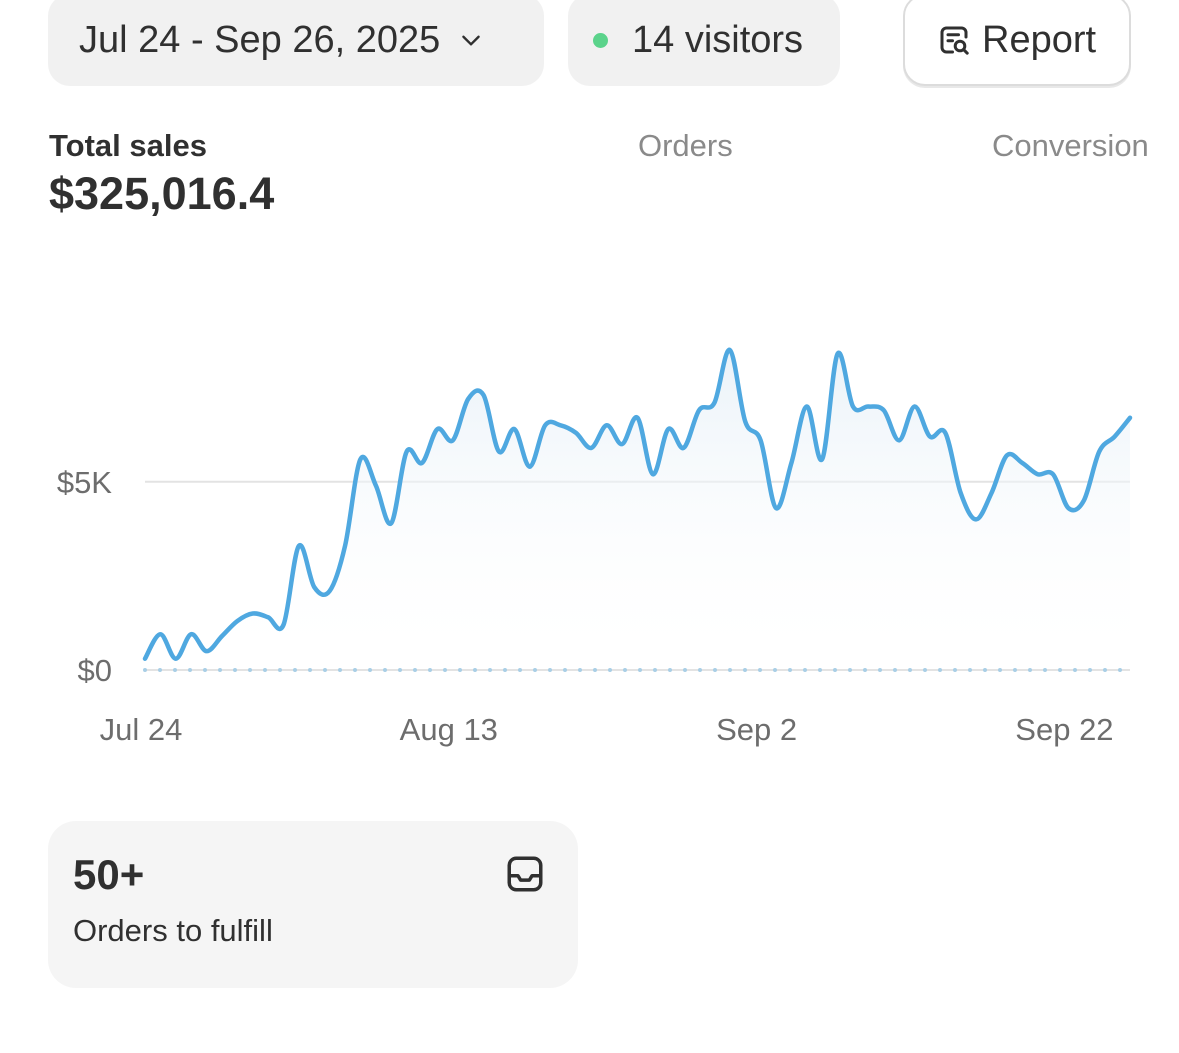  I want to click on y-tick-label: $0, so click(95, 670).